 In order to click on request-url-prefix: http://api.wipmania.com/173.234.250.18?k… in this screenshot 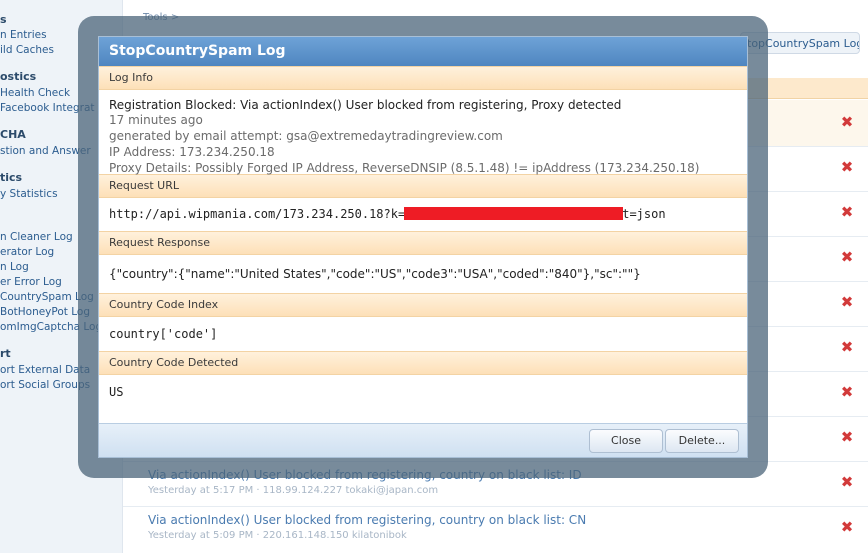, I will do `click(257, 214)`.